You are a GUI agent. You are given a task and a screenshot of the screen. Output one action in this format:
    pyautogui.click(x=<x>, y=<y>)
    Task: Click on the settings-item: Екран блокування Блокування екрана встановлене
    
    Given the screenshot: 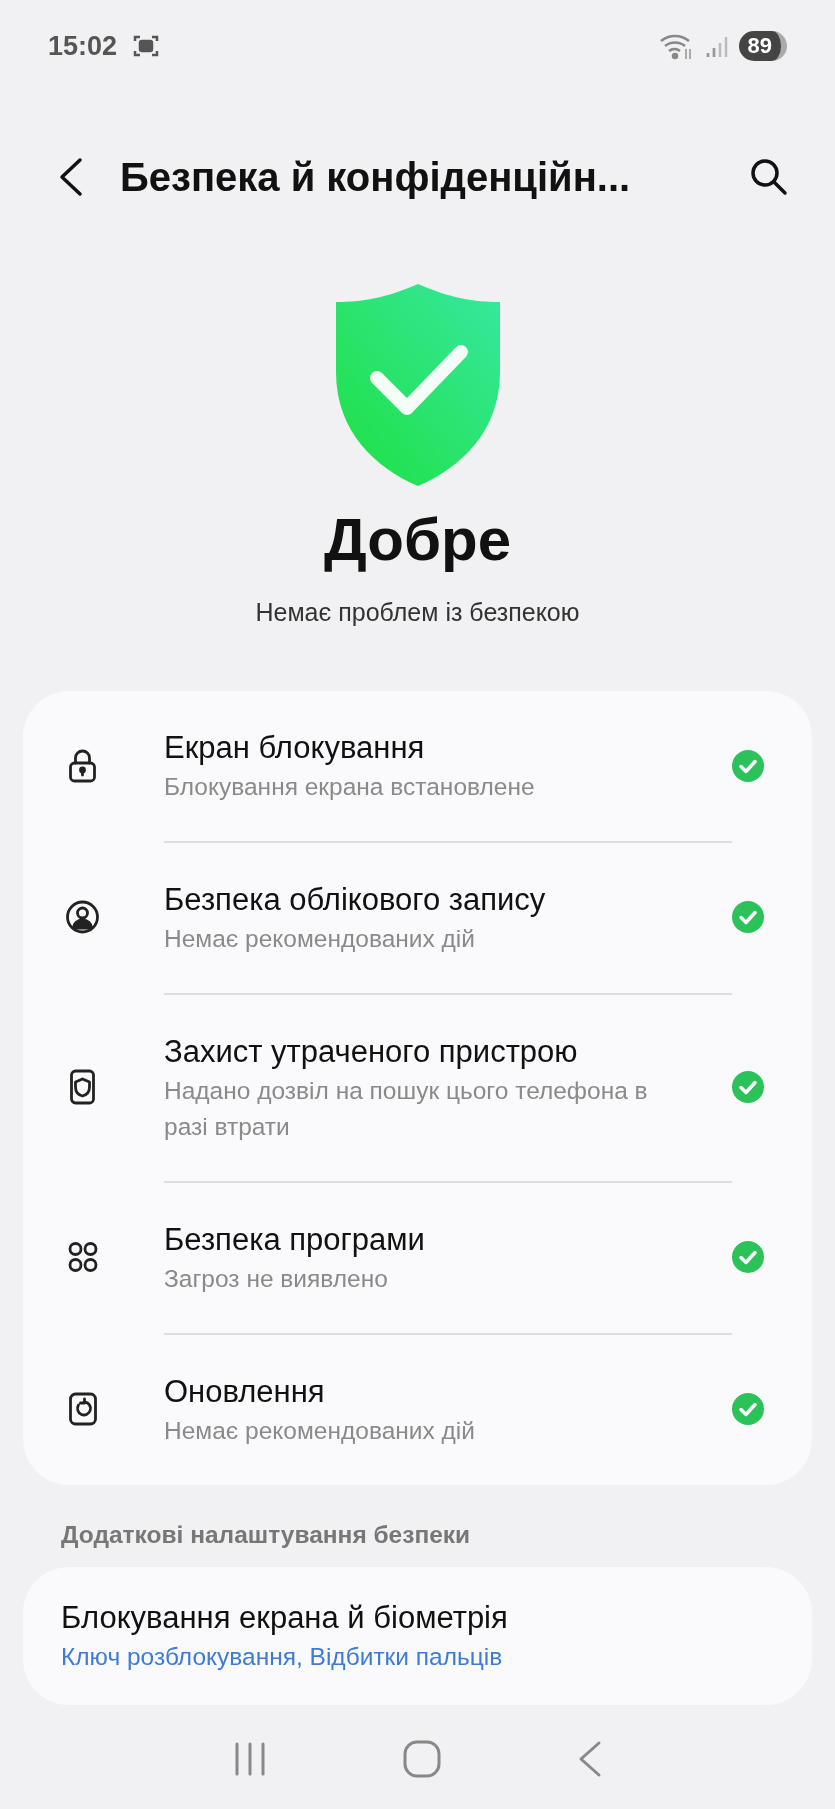 What is the action you would take?
    pyautogui.click(x=417, y=766)
    